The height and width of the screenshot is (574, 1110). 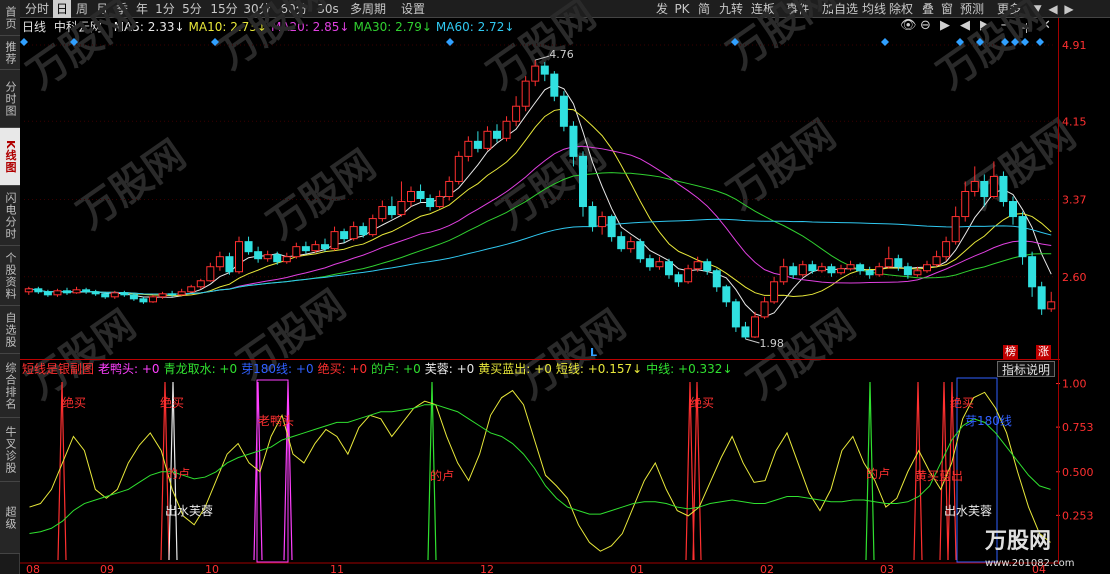 What do you see at coordinates (276, 421) in the screenshot?
I see `signal-label-2: 老鸭头` at bounding box center [276, 421].